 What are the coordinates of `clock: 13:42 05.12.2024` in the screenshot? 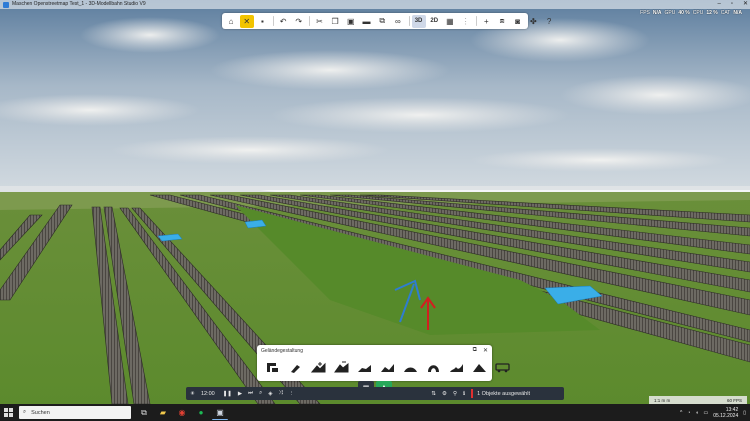 It's located at (725, 413).